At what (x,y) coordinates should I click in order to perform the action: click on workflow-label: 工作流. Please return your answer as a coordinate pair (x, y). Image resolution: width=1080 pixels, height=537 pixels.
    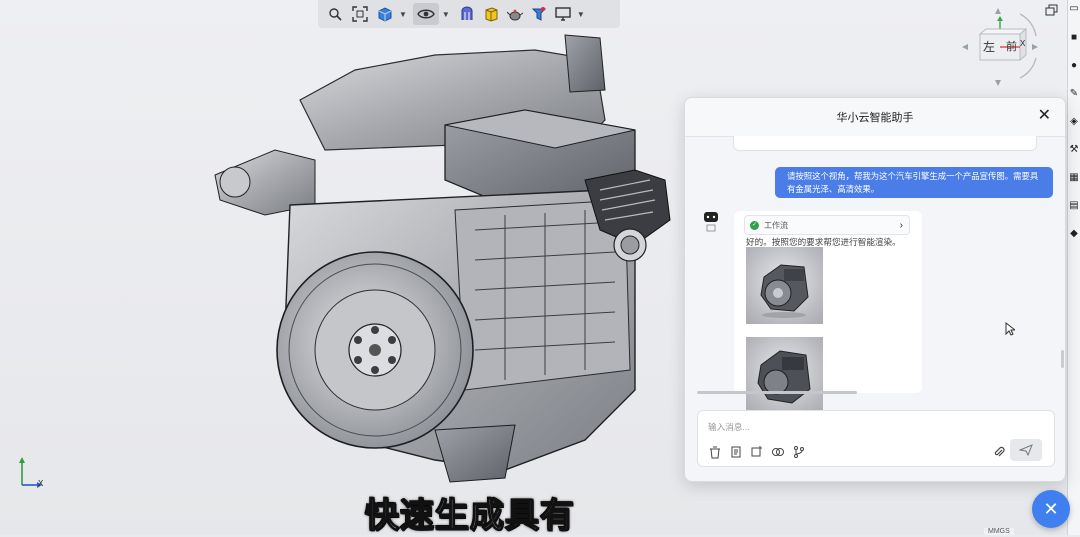
    Looking at the image, I should click on (776, 225).